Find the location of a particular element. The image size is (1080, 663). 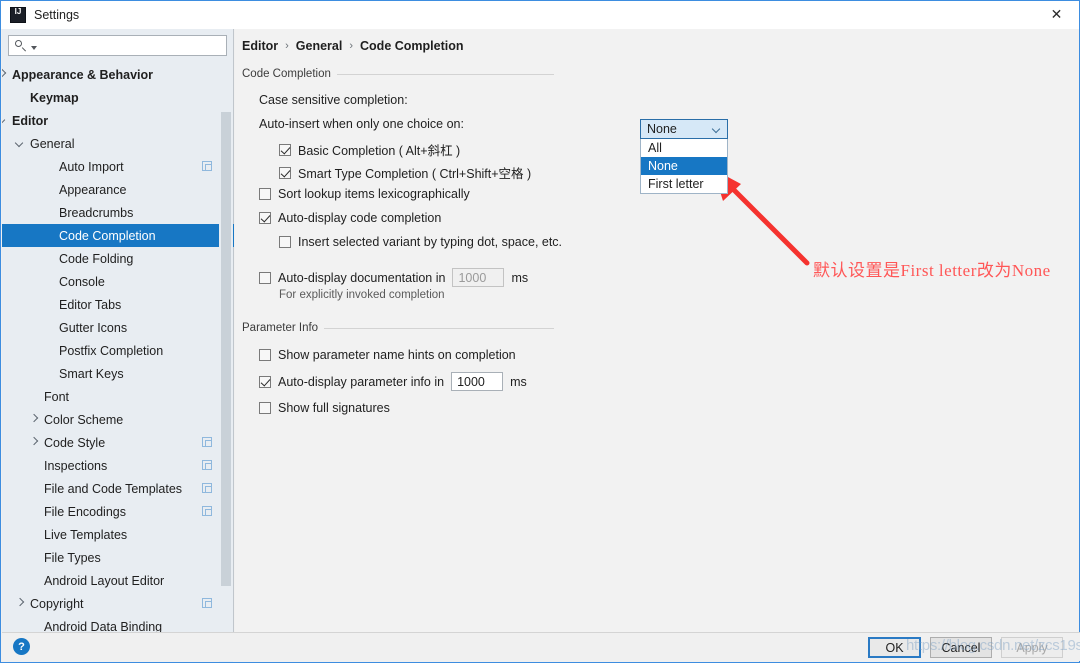

sidebar-item-label: Code Completion is located at coordinates (107, 235).